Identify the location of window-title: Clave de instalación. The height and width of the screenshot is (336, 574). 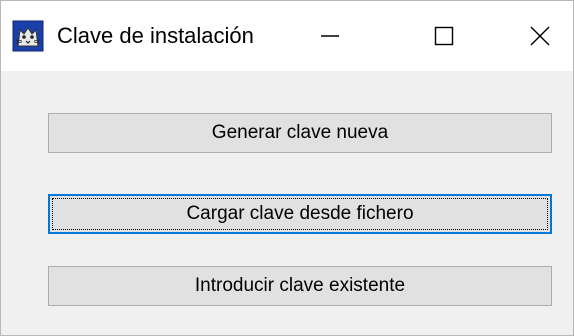
(155, 35).